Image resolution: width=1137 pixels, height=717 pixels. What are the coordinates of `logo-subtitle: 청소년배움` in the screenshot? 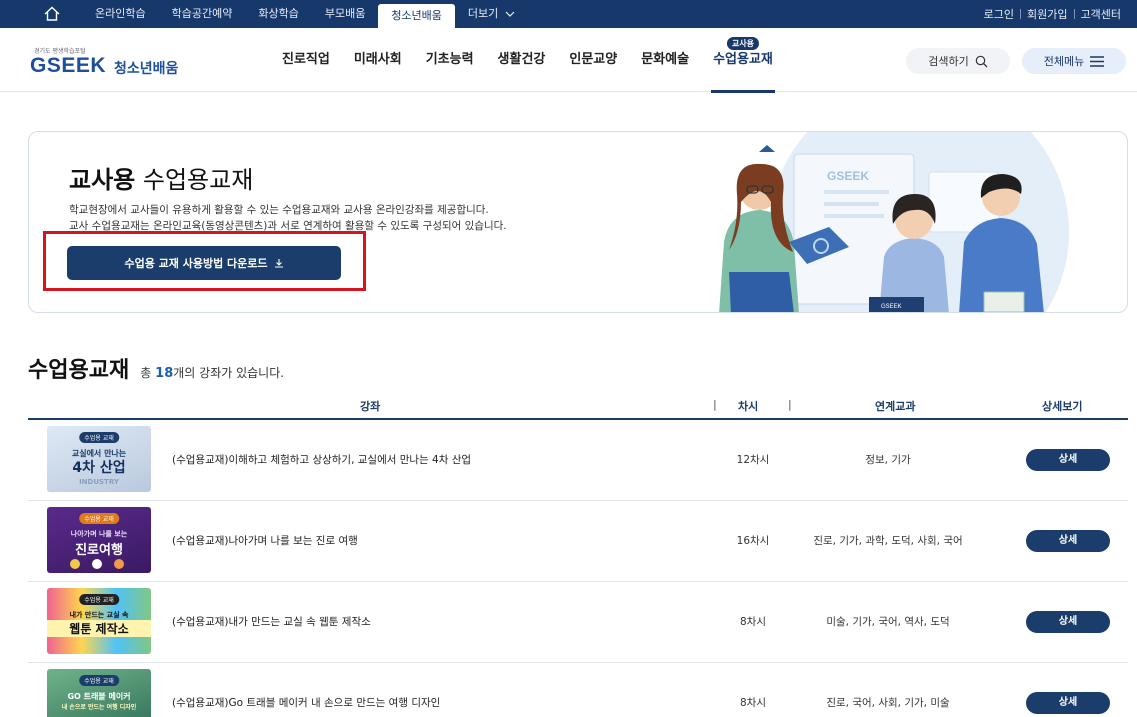 It's located at (146, 69).